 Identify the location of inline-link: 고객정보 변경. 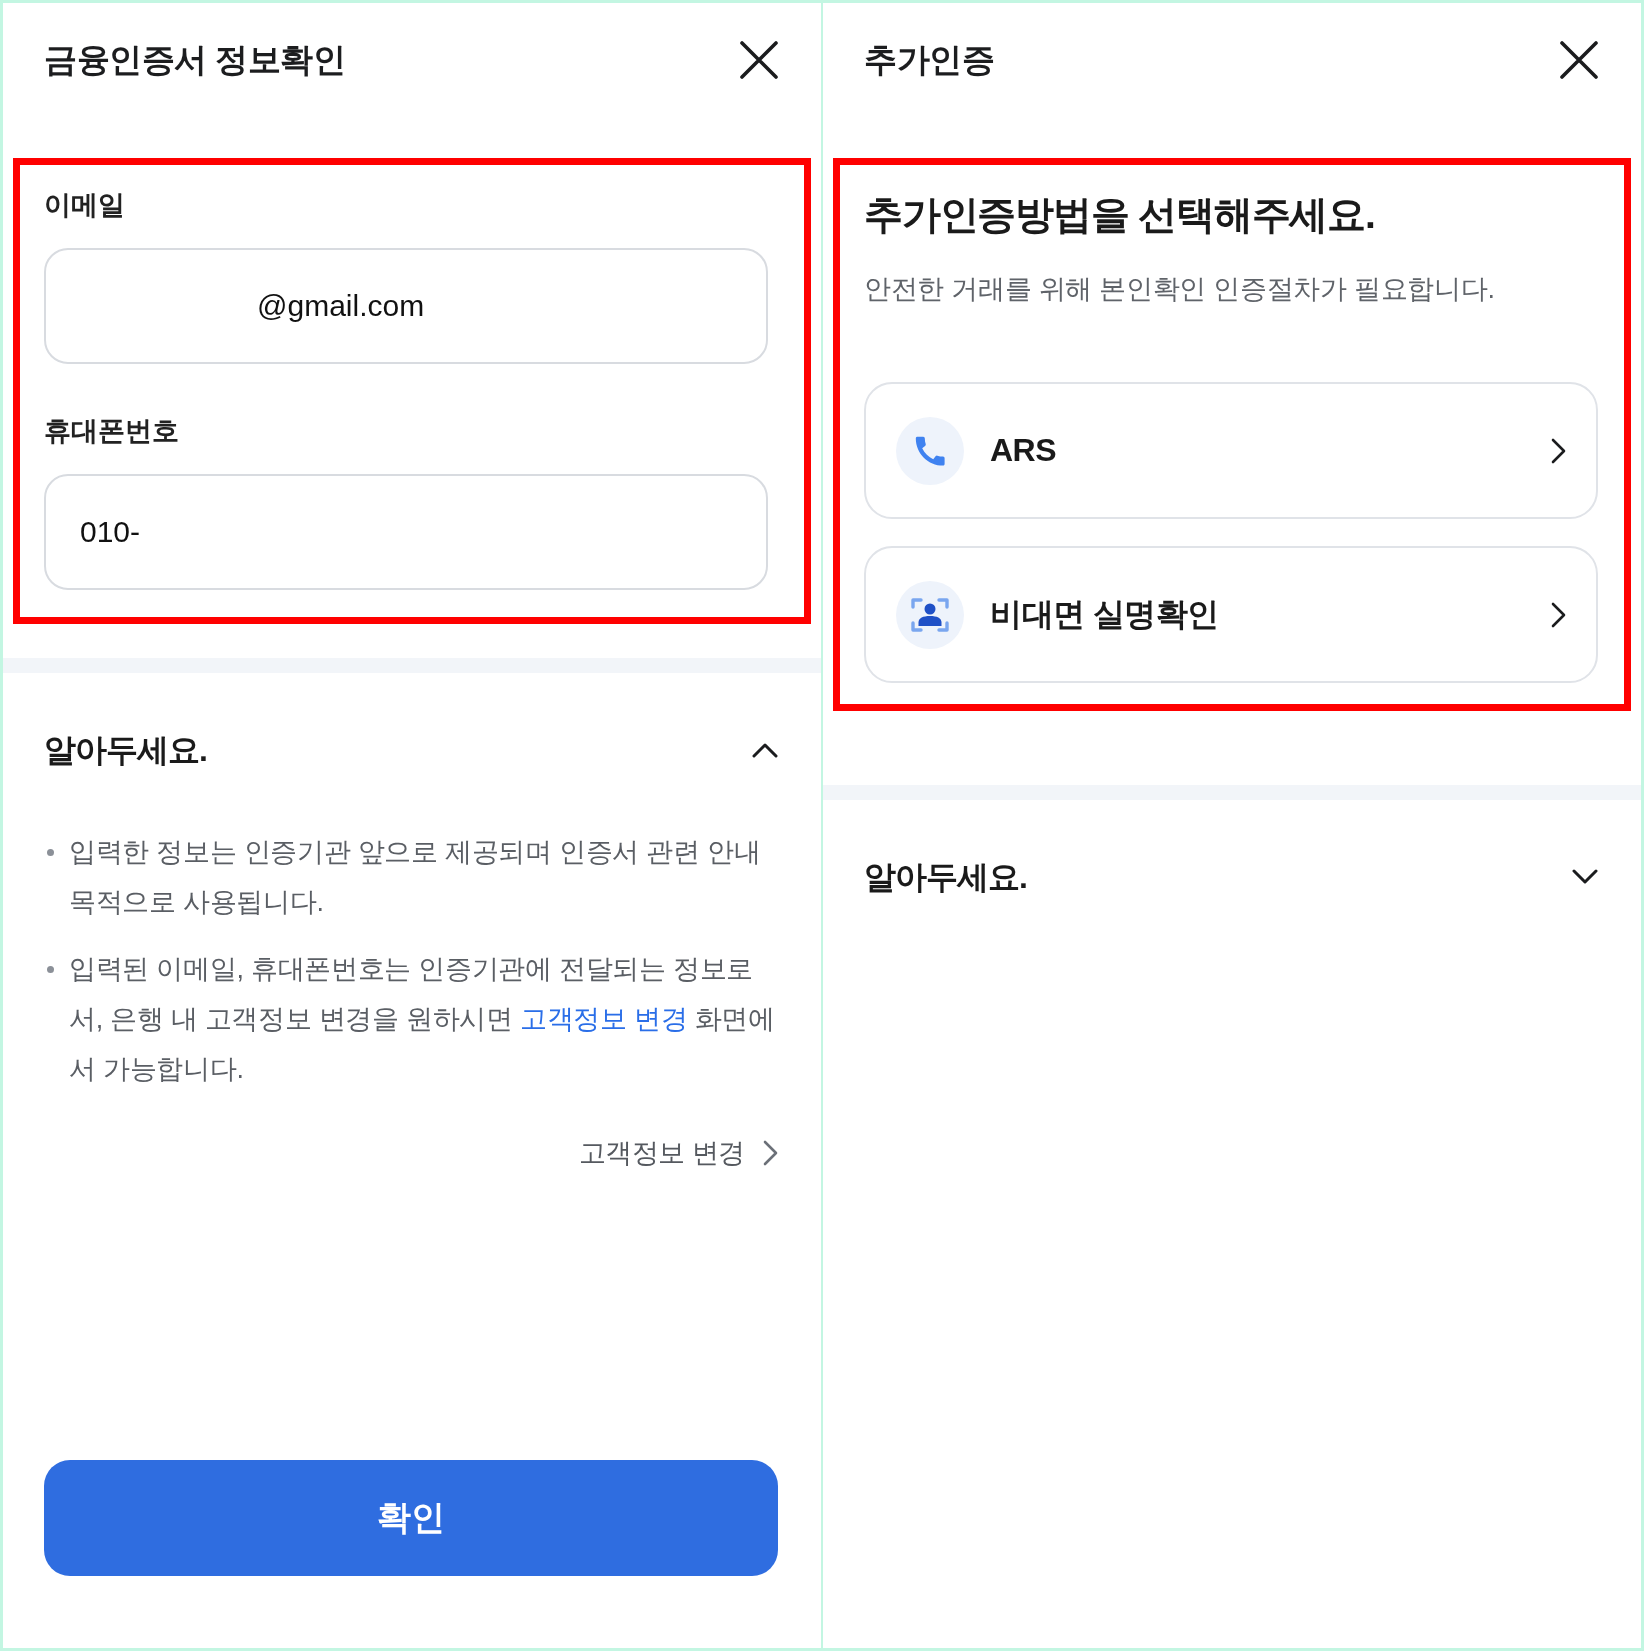
(603, 1019).